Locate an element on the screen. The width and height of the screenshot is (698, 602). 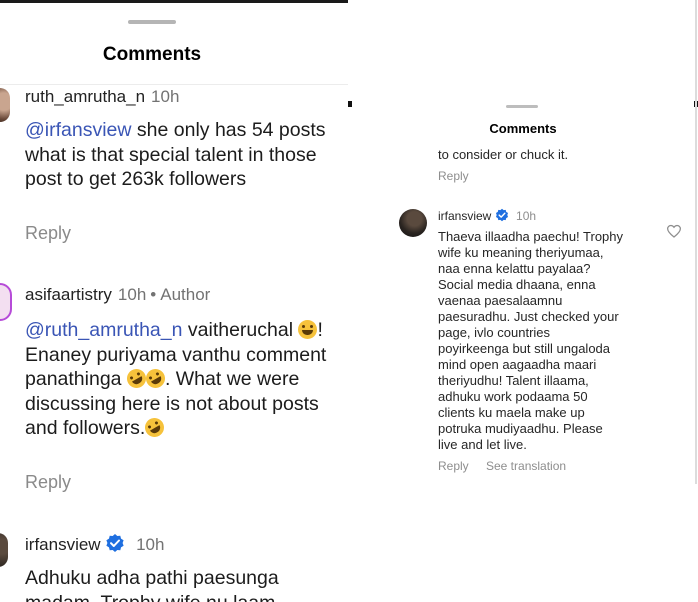
rofl-emoji-icon is located at coordinates (154, 427).